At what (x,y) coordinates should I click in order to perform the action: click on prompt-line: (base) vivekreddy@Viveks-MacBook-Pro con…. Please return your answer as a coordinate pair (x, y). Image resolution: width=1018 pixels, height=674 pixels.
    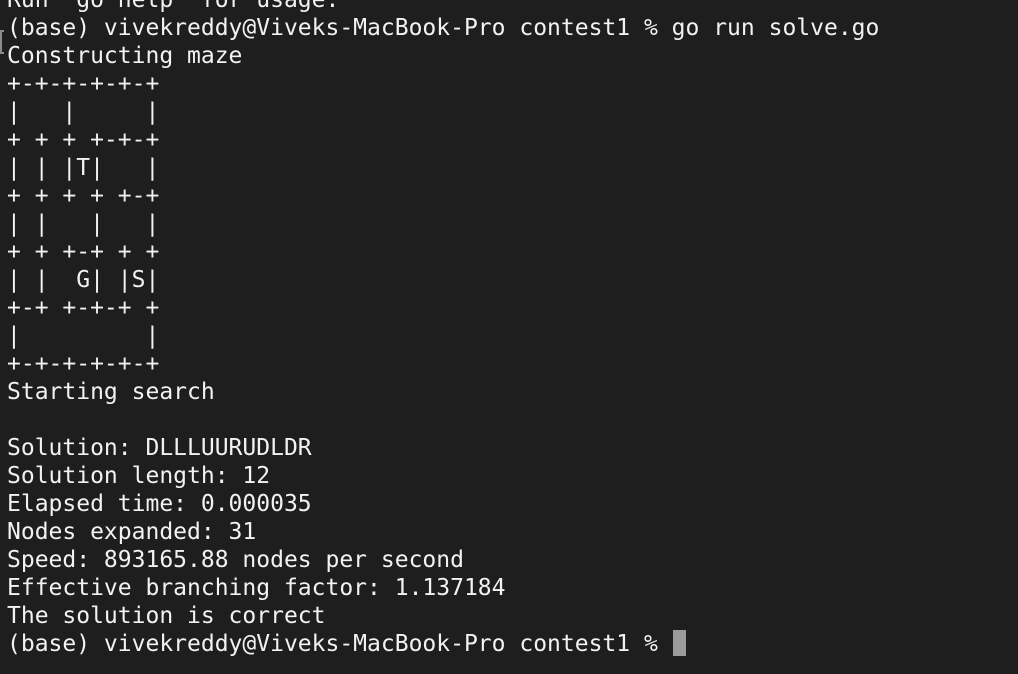
    Looking at the image, I should click on (512, 644).